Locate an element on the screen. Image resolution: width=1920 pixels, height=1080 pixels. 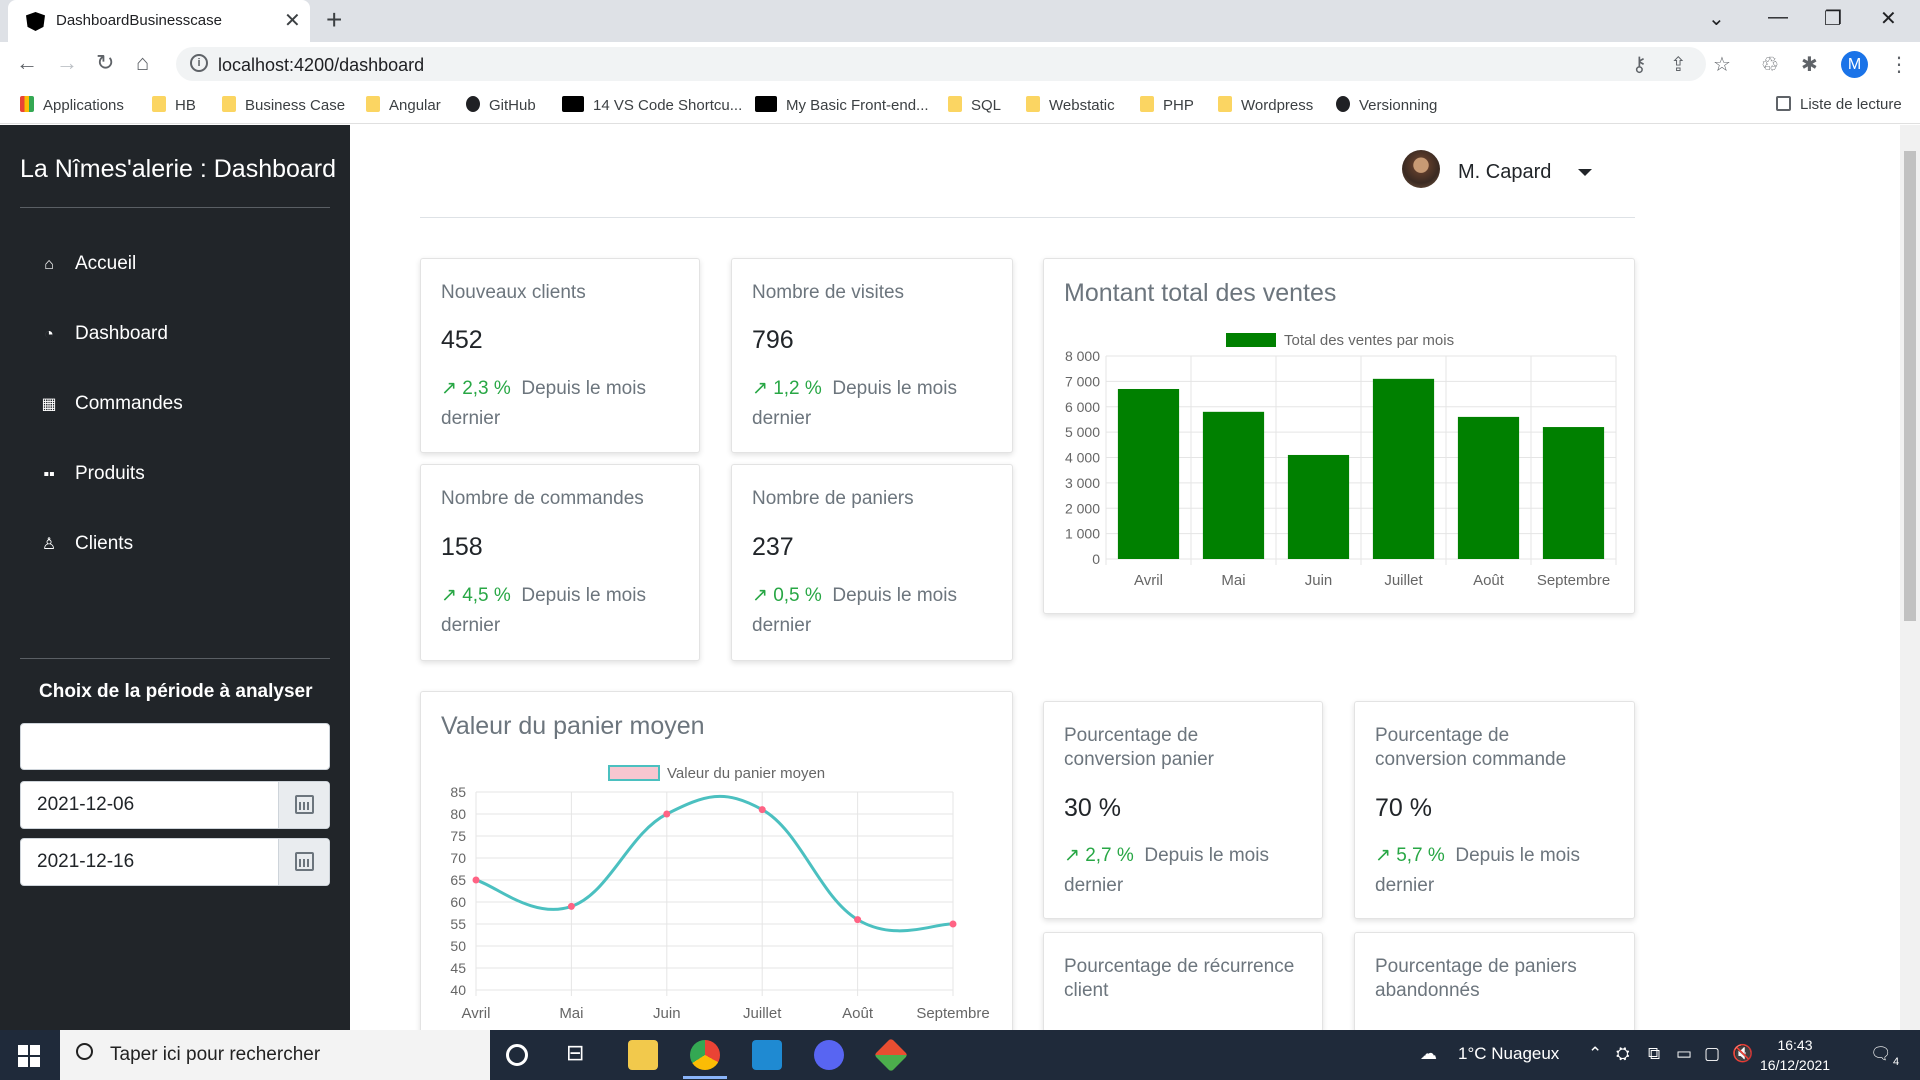
y-tick-label: 1 000 is located at coordinates (1082, 534).